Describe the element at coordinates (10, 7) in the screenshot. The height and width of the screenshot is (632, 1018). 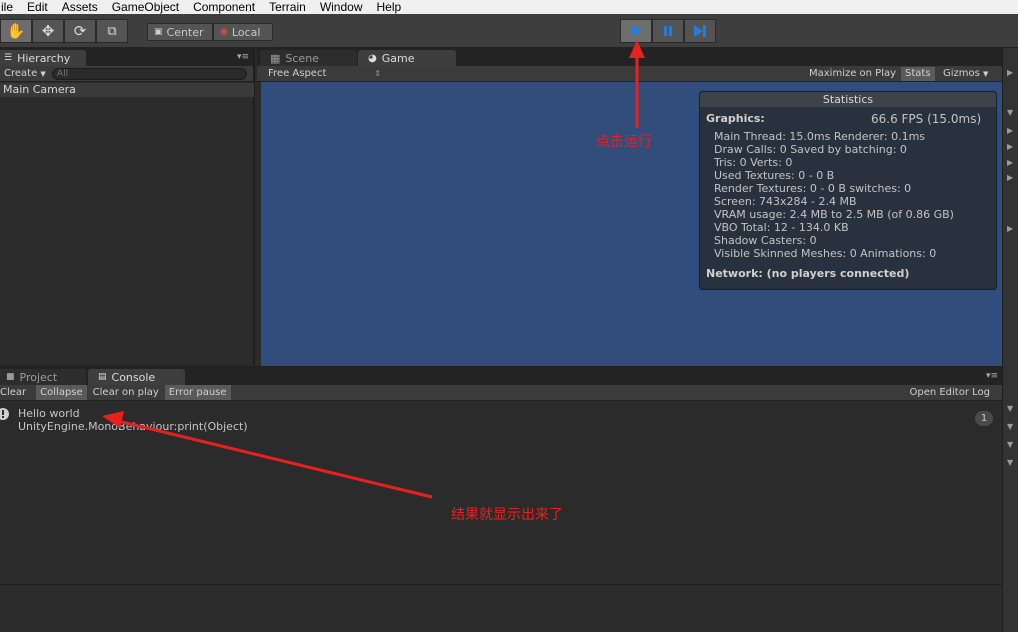
I see `menu-file: ile` at that location.